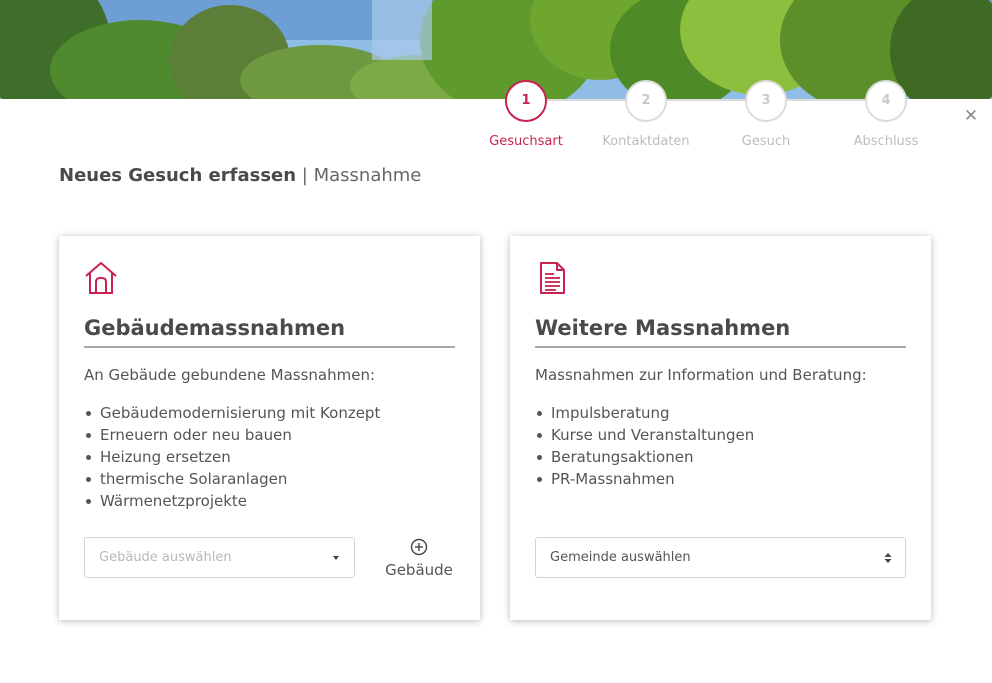 Image resolution: width=992 pixels, height=683 pixels. What do you see at coordinates (419, 558) in the screenshot?
I see `add-building-button: Gebäude` at bounding box center [419, 558].